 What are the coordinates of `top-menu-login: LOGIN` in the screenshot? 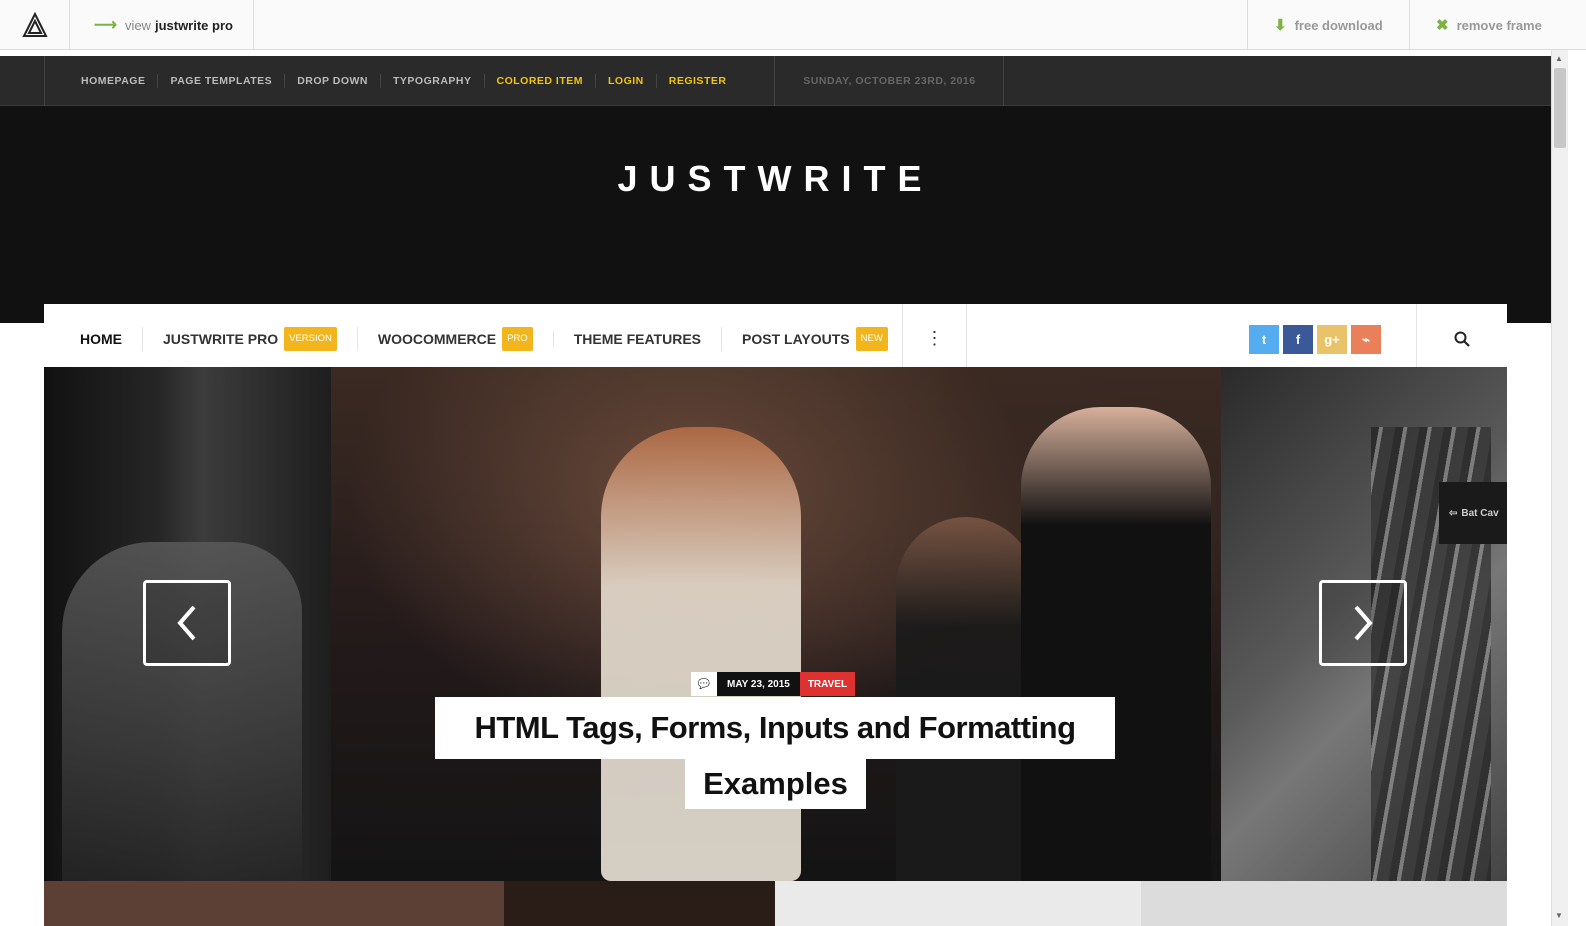 It's located at (625, 81).